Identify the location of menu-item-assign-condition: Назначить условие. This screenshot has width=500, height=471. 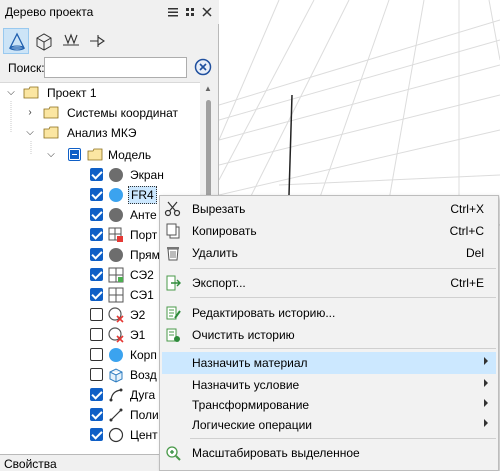
(329, 385).